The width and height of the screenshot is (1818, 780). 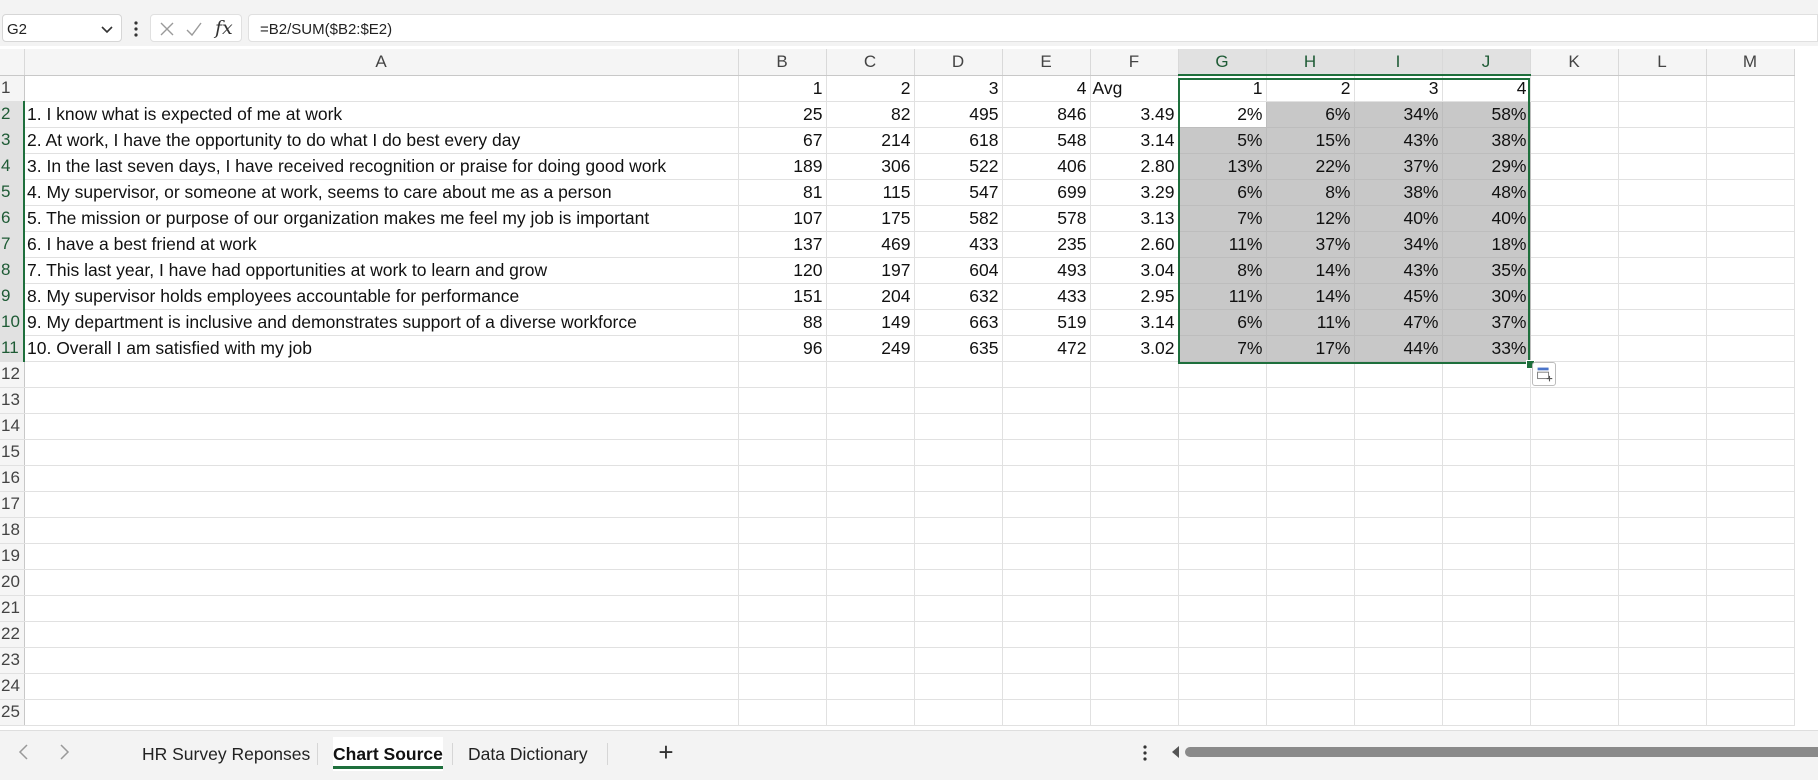 I want to click on column-header-i: I, so click(x=1398, y=62).